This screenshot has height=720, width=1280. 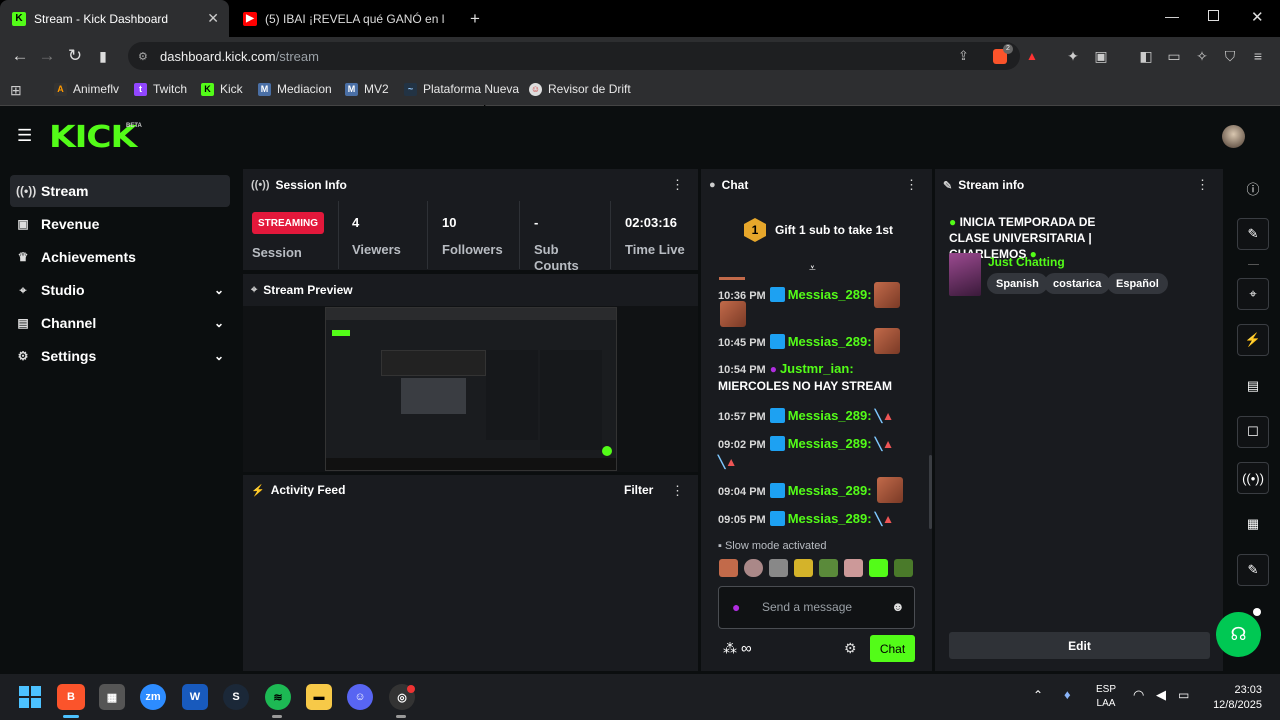 What do you see at coordinates (30, 697) in the screenshot?
I see `windows-start-icon` at bounding box center [30, 697].